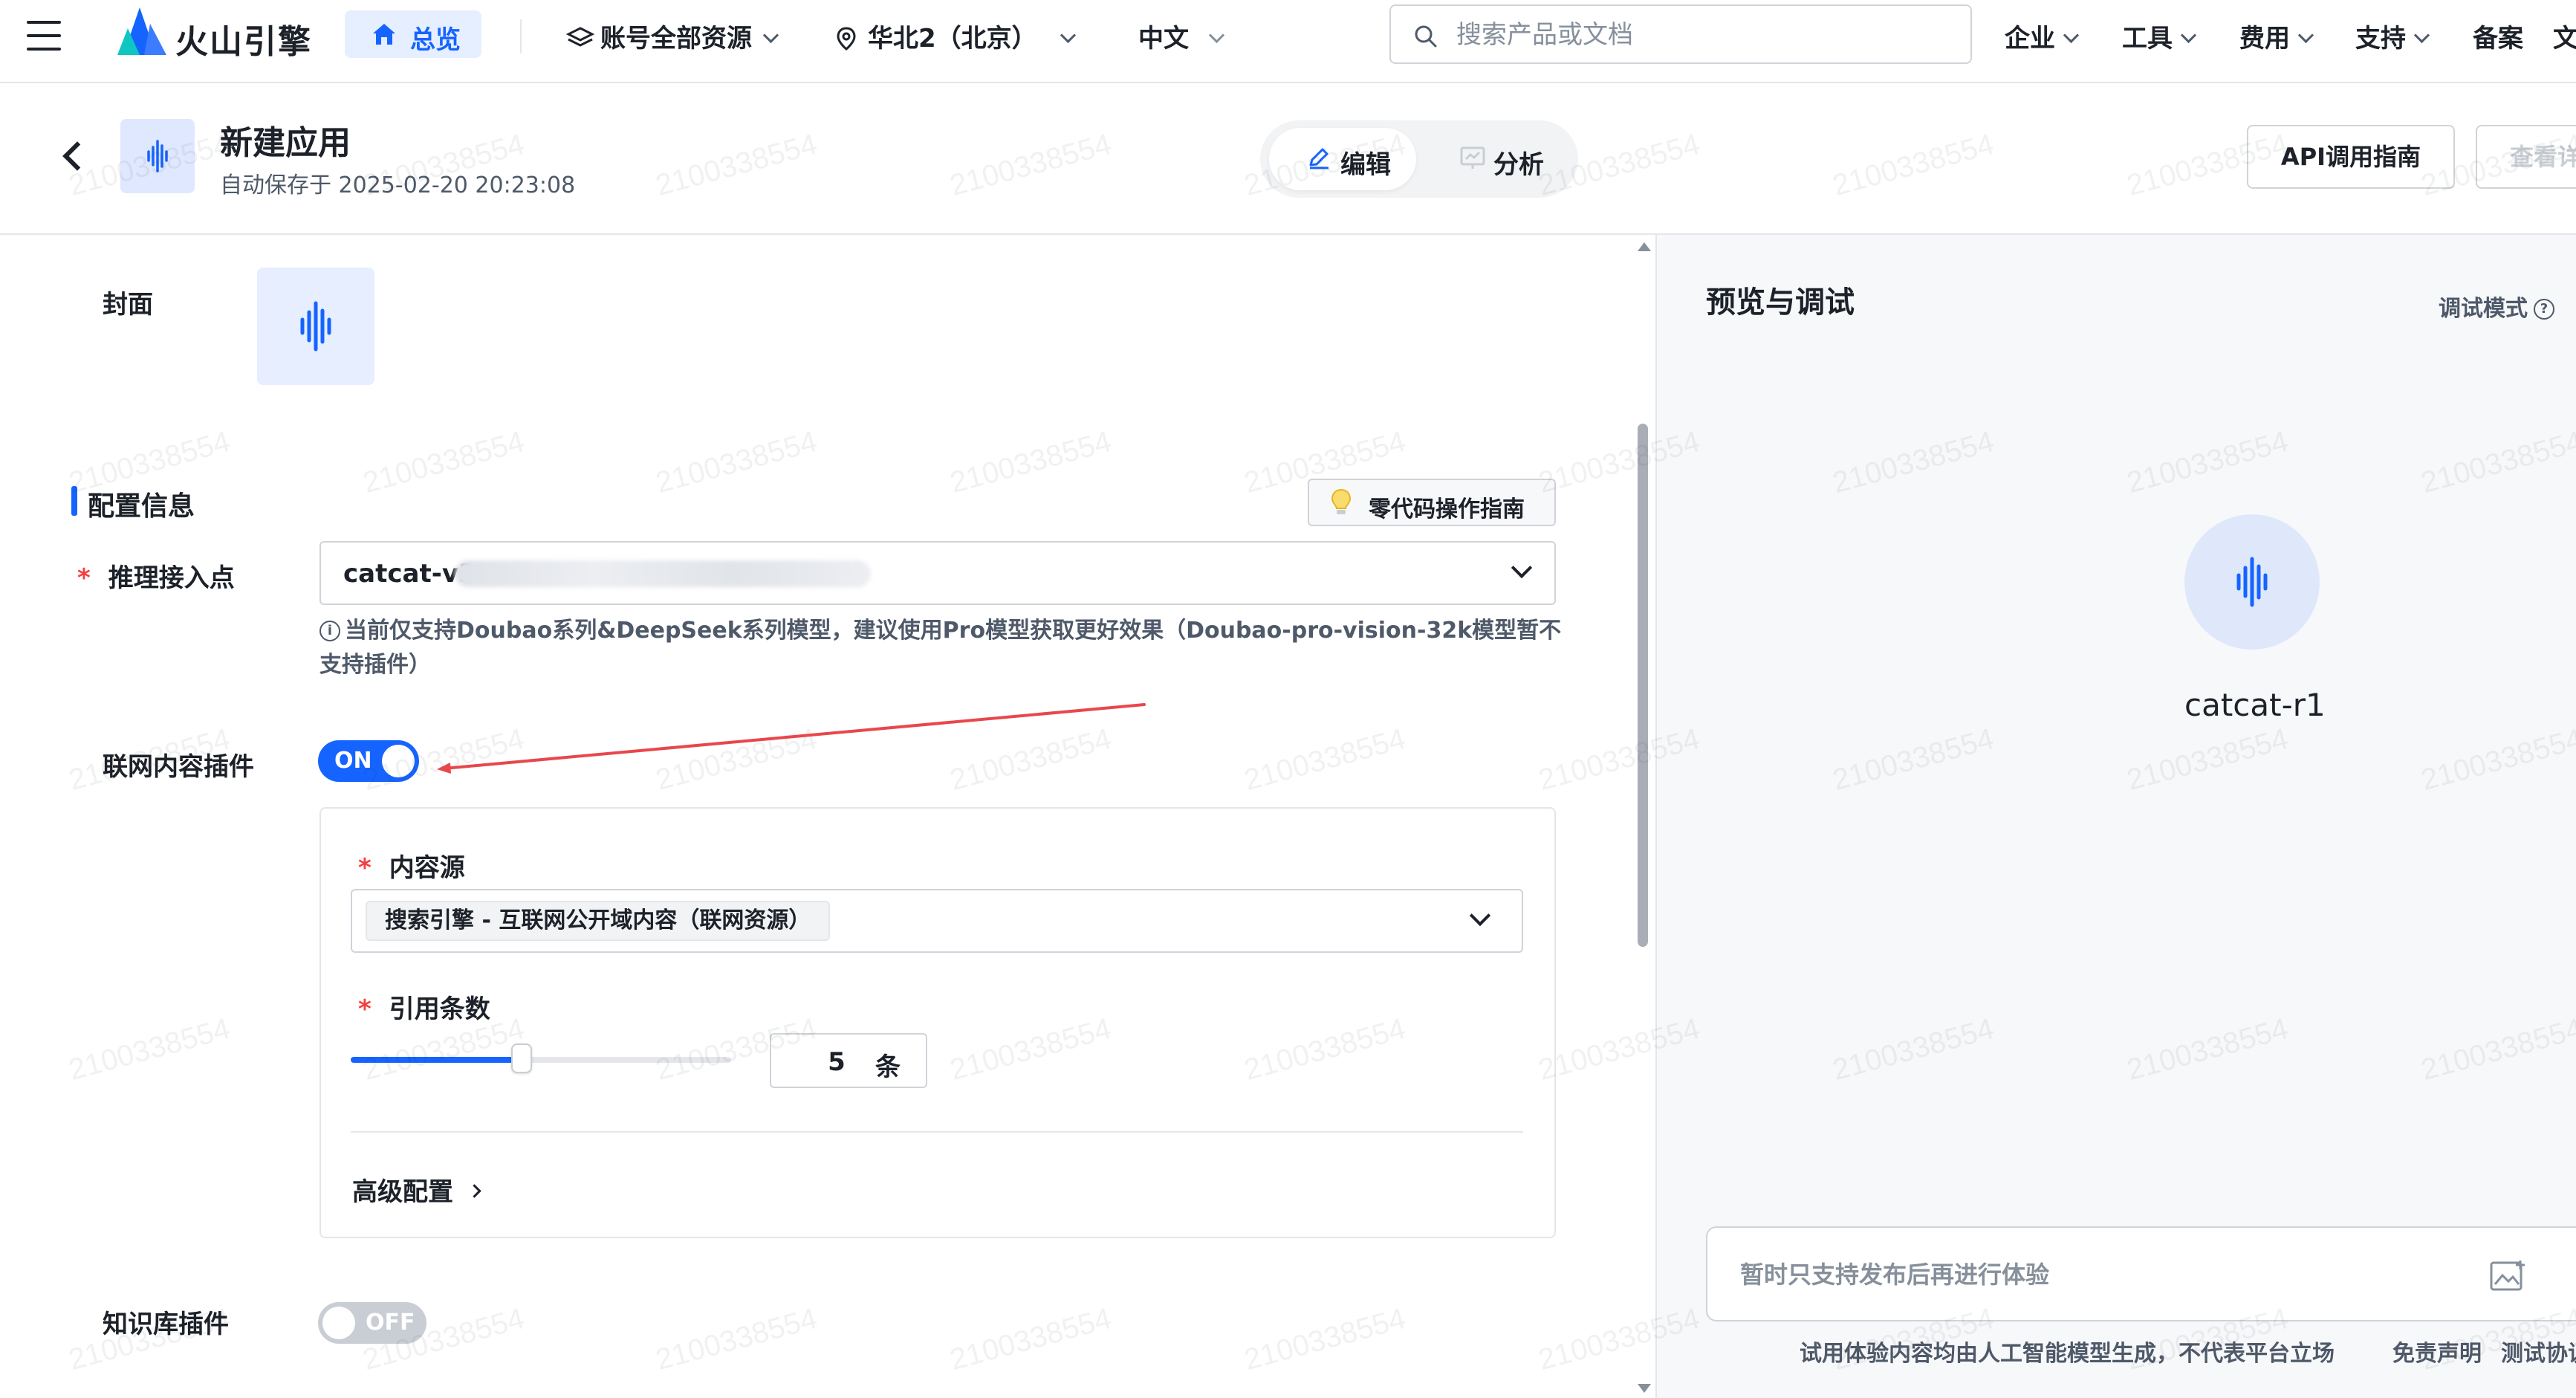  Describe the element at coordinates (598, 921) in the screenshot. I see `content-source-tag: 搜索引擎 - 互联网公开域内容（联网资源）` at that location.